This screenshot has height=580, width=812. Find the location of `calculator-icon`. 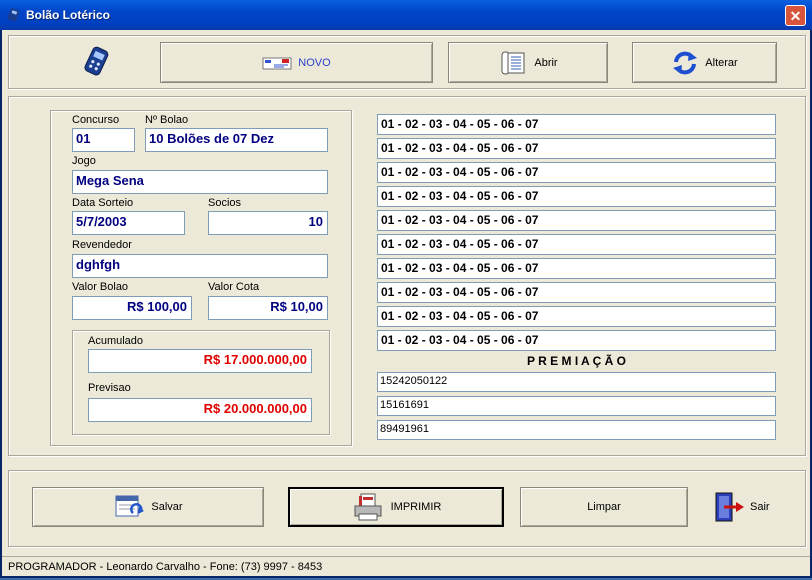

calculator-icon is located at coordinates (96, 61).